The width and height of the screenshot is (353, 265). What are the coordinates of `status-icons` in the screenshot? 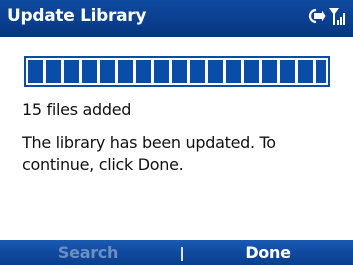 It's located at (326, 18).